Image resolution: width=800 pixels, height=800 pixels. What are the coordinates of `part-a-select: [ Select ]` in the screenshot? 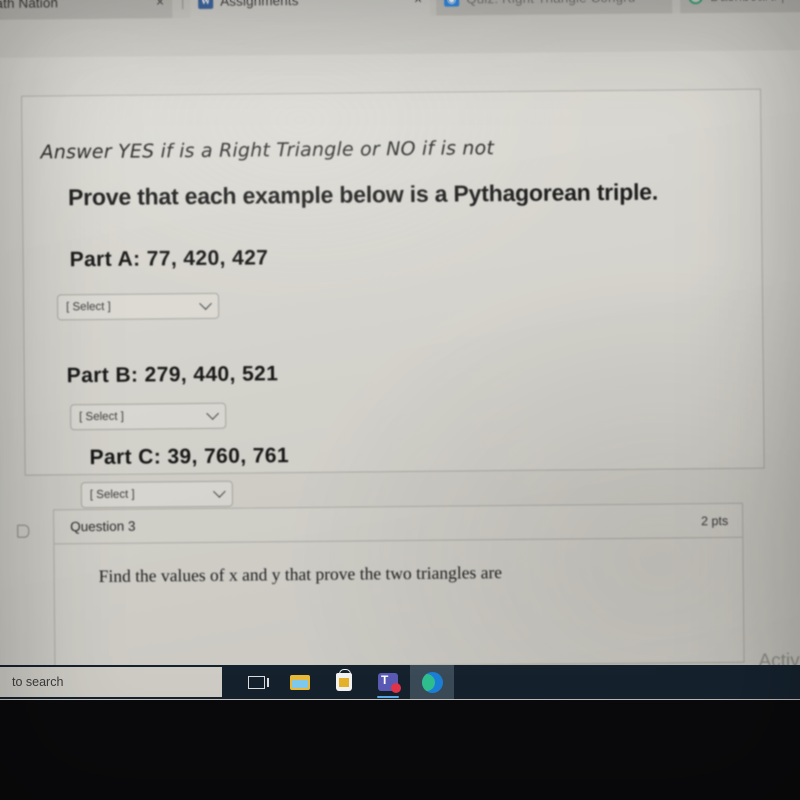 It's located at (138, 306).